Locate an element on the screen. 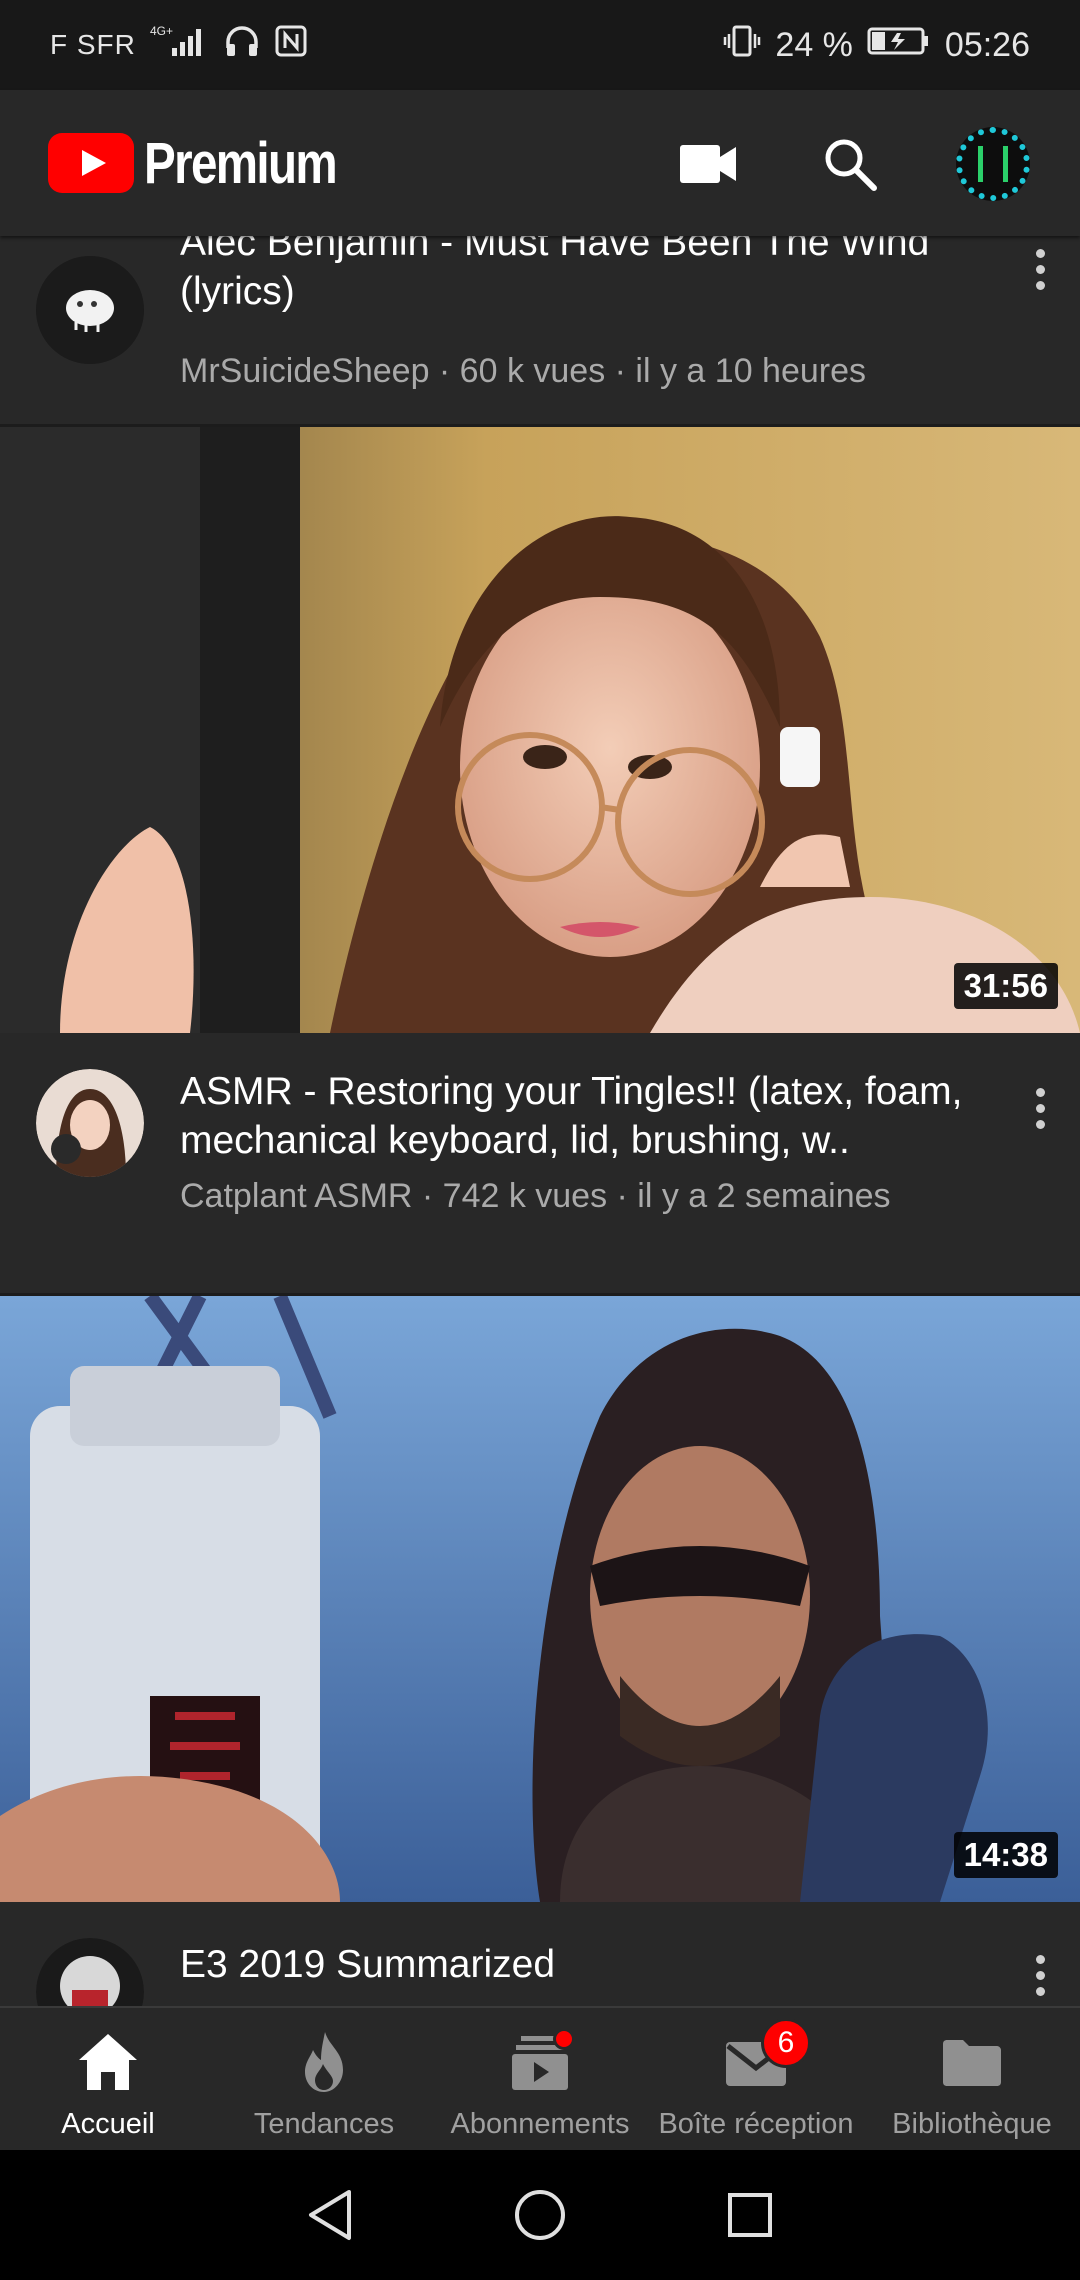 The image size is (1080, 2280). nav-subscriptions: Abonnements is located at coordinates (540, 2079).